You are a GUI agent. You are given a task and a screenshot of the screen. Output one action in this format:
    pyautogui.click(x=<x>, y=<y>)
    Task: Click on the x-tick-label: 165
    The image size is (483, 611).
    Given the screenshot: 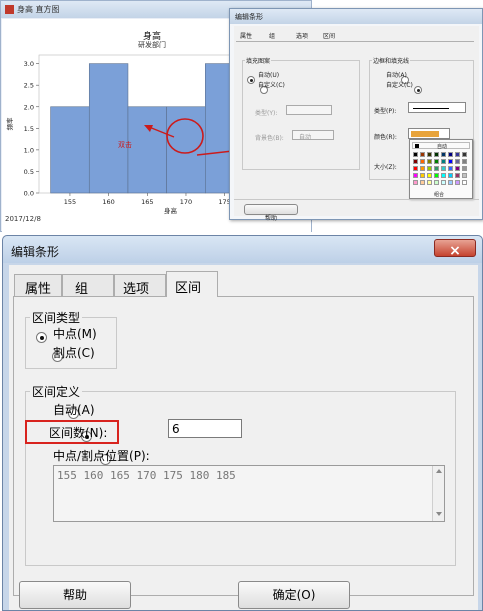 What is the action you would take?
    pyautogui.click(x=147, y=202)
    